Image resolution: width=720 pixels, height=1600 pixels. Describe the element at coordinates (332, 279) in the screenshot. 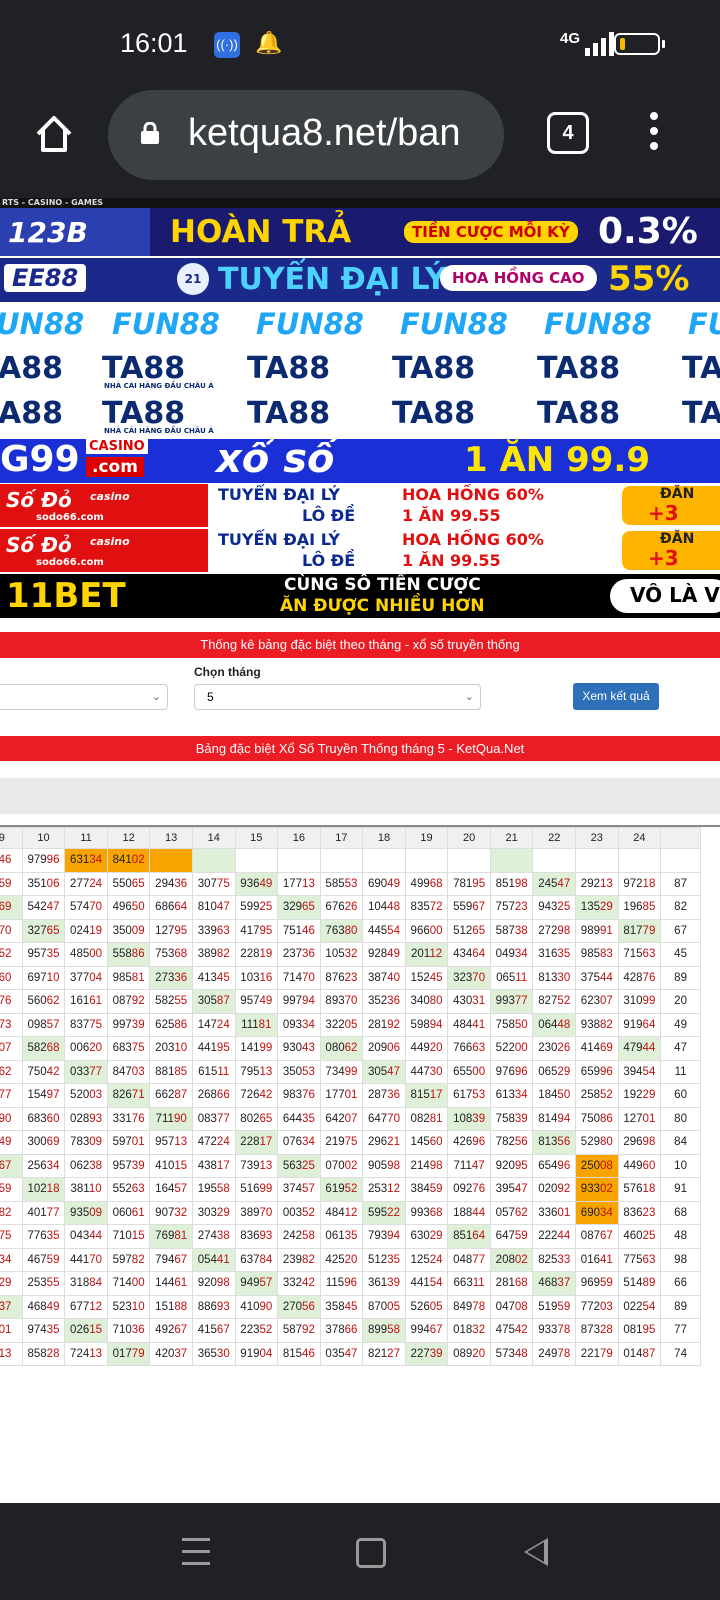

I see `ad-ee88-text: TUYỂN ĐẠI LÝ` at that location.